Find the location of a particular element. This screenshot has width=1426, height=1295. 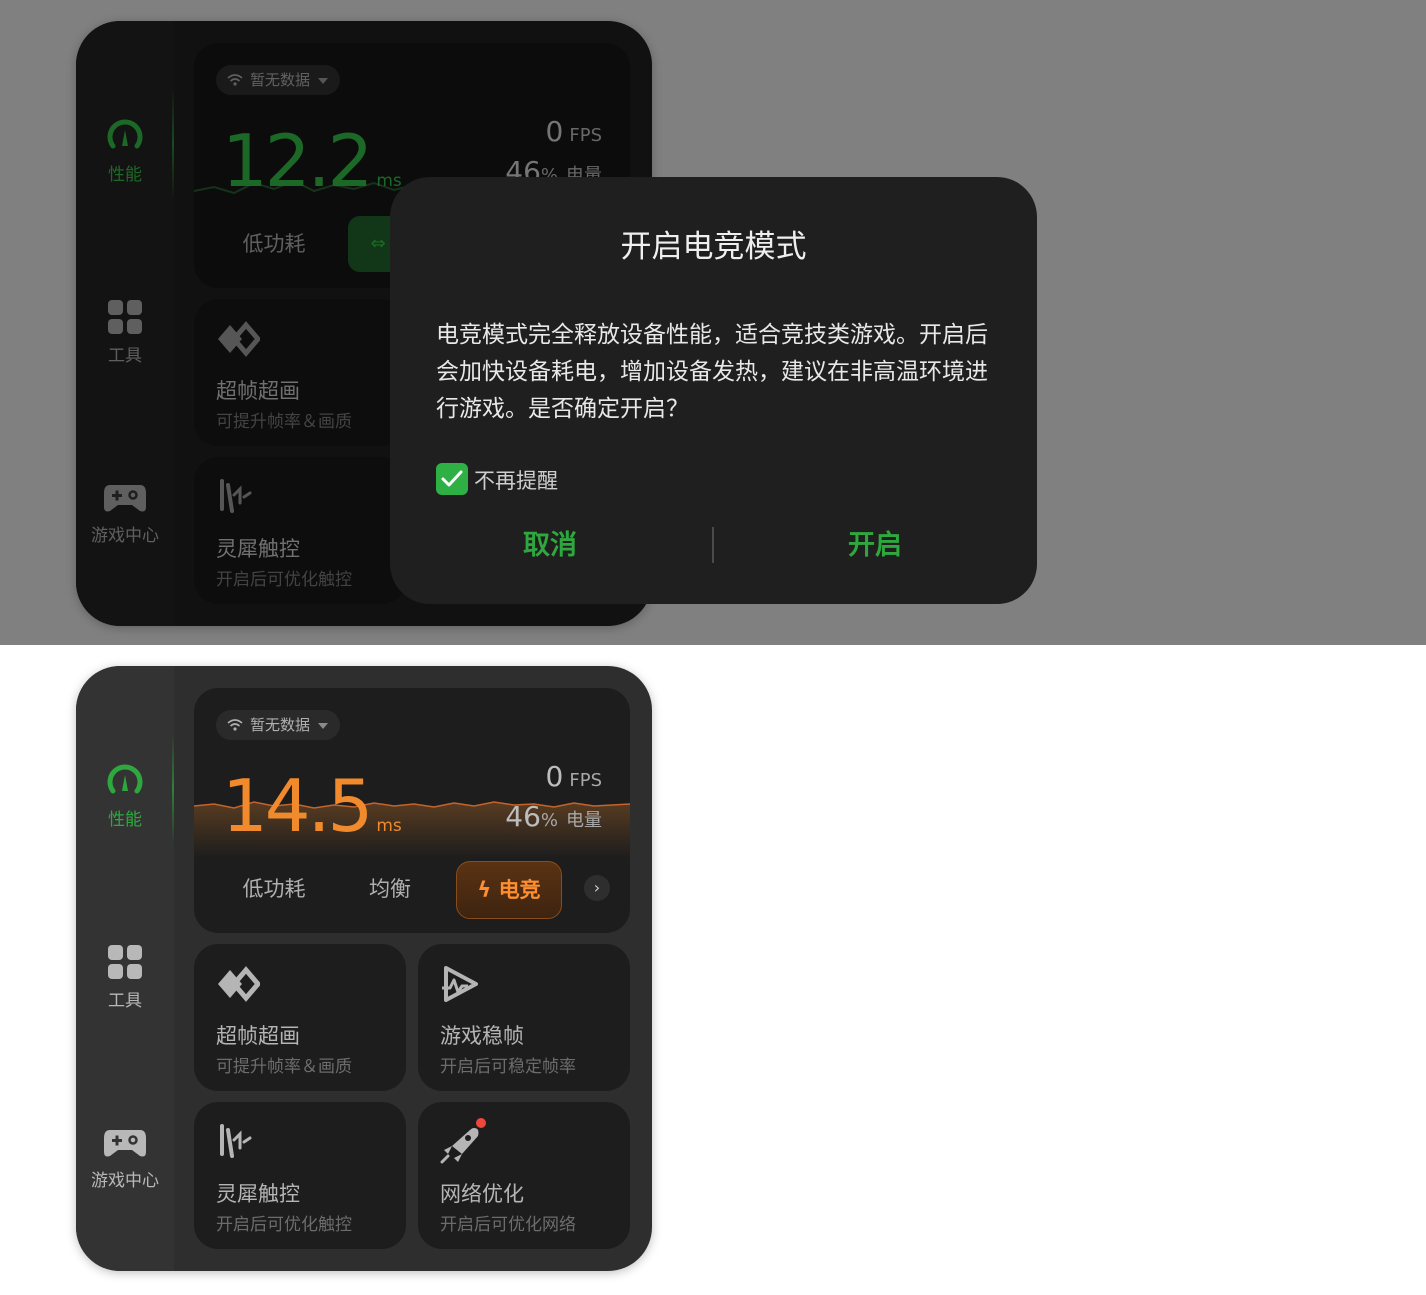

nav-game-center: 游戏中心 is located at coordinates (125, 1156).